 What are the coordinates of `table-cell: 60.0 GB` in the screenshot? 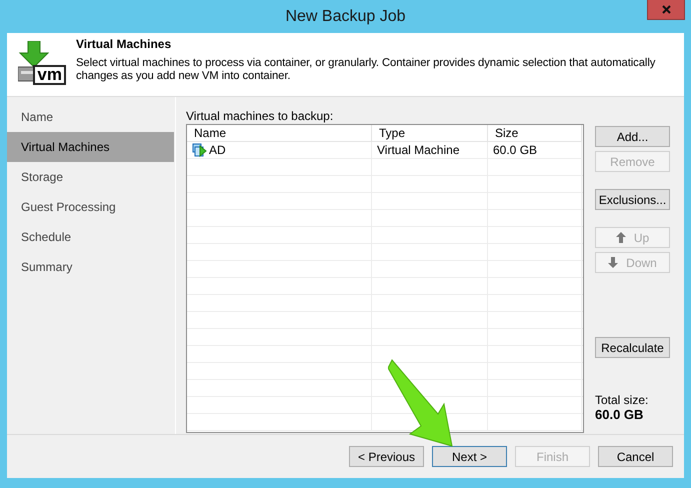 It's located at (535, 150).